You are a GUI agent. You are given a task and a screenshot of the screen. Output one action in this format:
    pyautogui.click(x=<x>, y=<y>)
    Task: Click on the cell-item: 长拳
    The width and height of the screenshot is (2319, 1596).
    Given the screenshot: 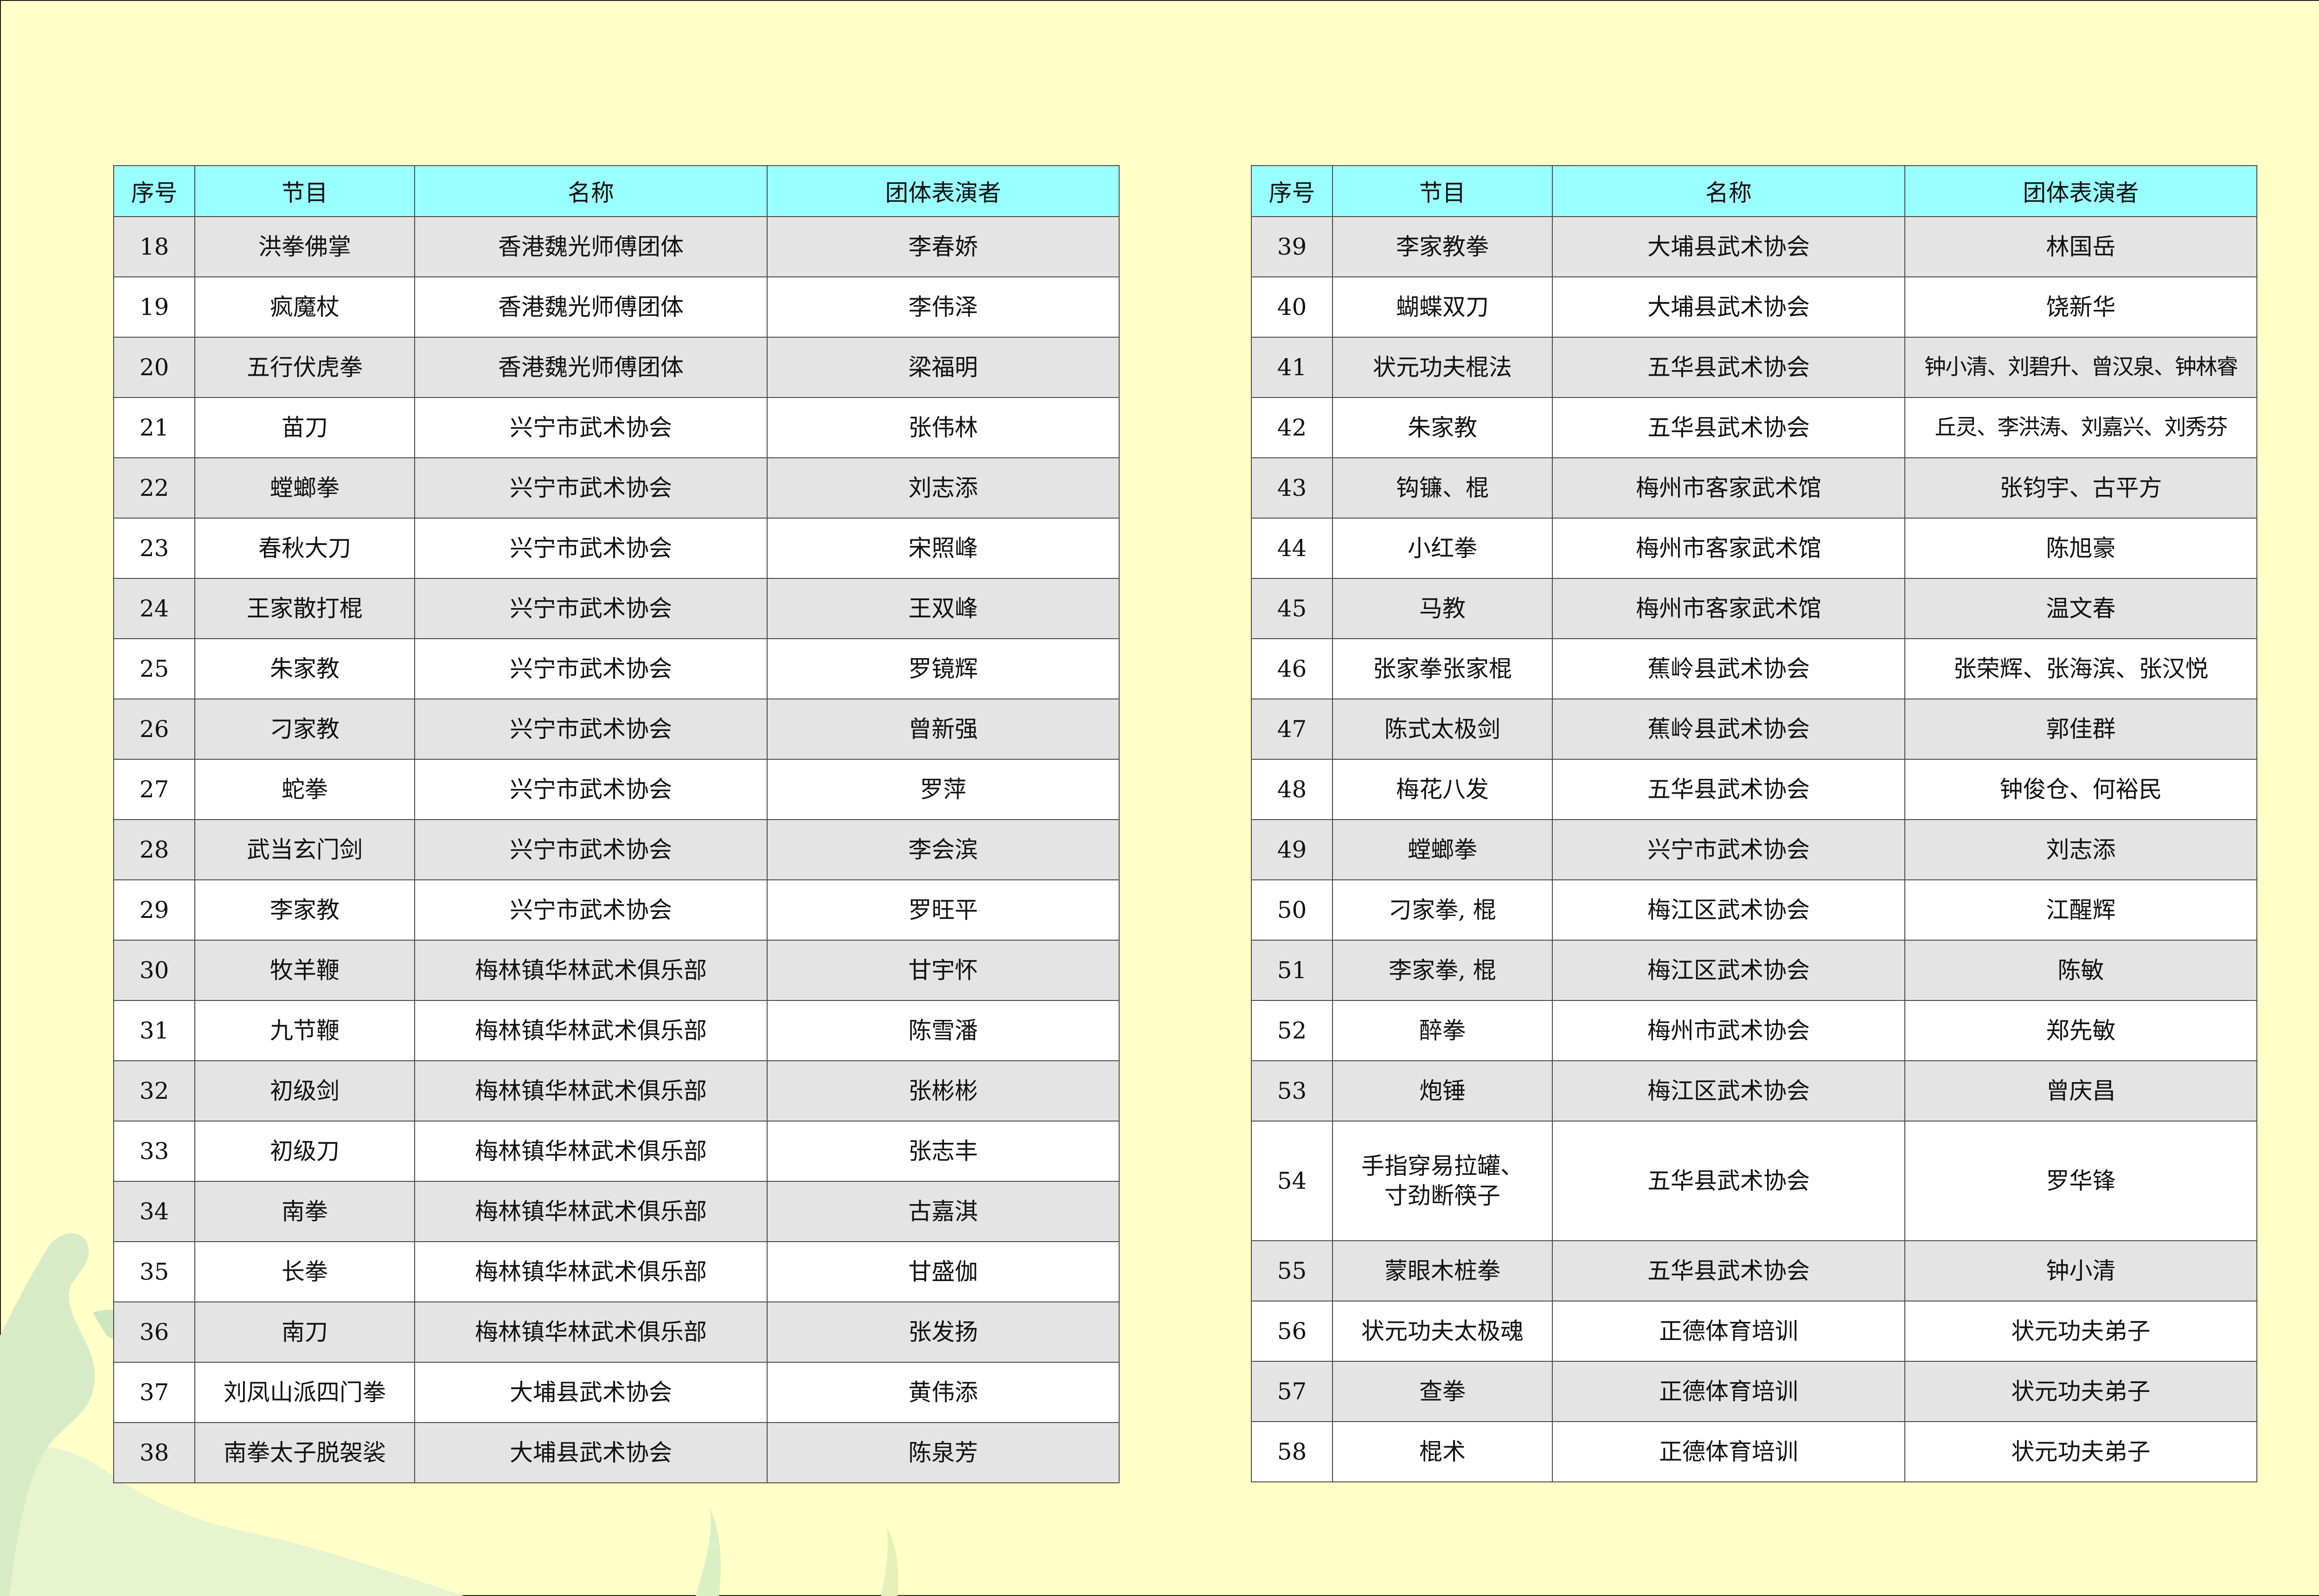 What is the action you would take?
    pyautogui.click(x=304, y=1271)
    